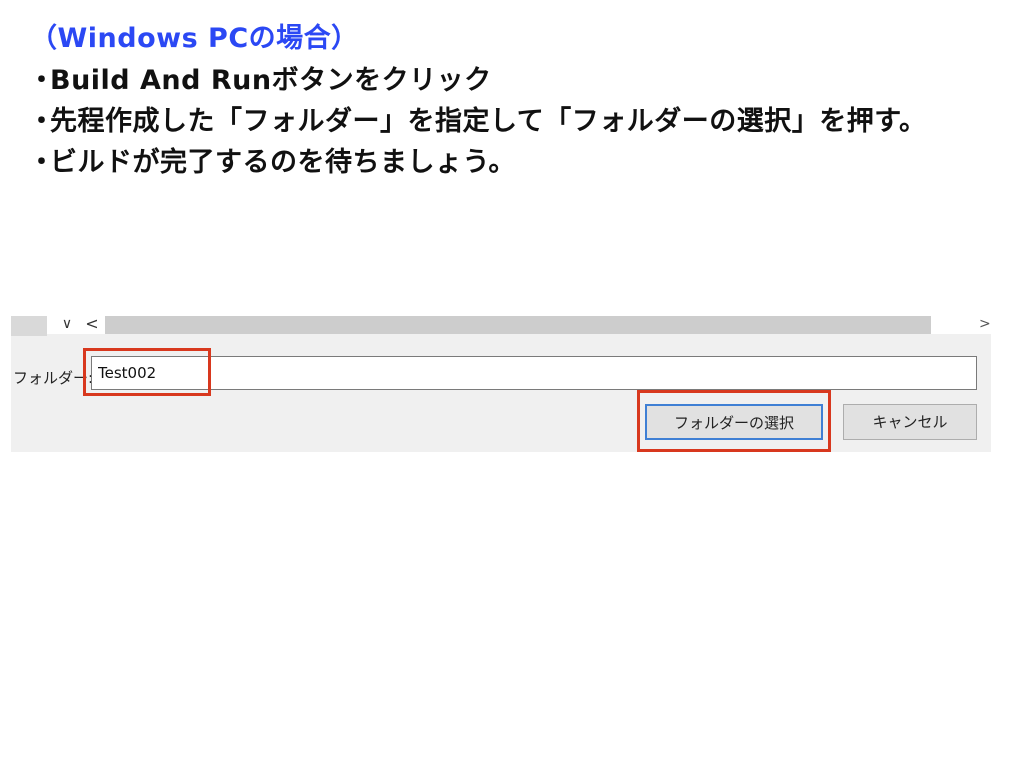 The image size is (1024, 768). What do you see at coordinates (488, 121) in the screenshot?
I see `instruction-text: 先程作成した「フォルダー」を指定して「フォルダーの選択」を押す。` at bounding box center [488, 121].